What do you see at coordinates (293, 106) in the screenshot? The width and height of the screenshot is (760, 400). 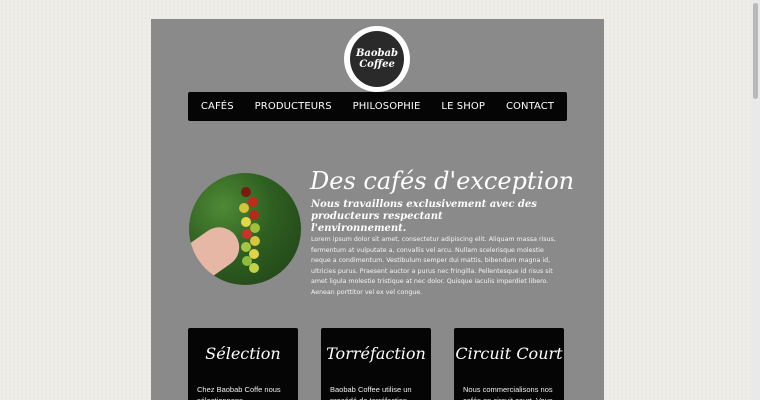 I see `nav-item-producteurs: PRODUCTEURS` at bounding box center [293, 106].